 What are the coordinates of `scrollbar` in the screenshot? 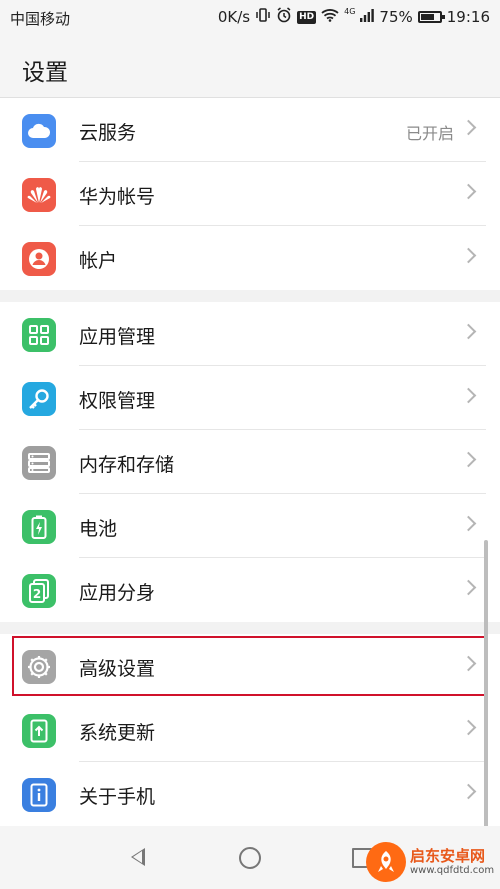 It's located at (486, 685).